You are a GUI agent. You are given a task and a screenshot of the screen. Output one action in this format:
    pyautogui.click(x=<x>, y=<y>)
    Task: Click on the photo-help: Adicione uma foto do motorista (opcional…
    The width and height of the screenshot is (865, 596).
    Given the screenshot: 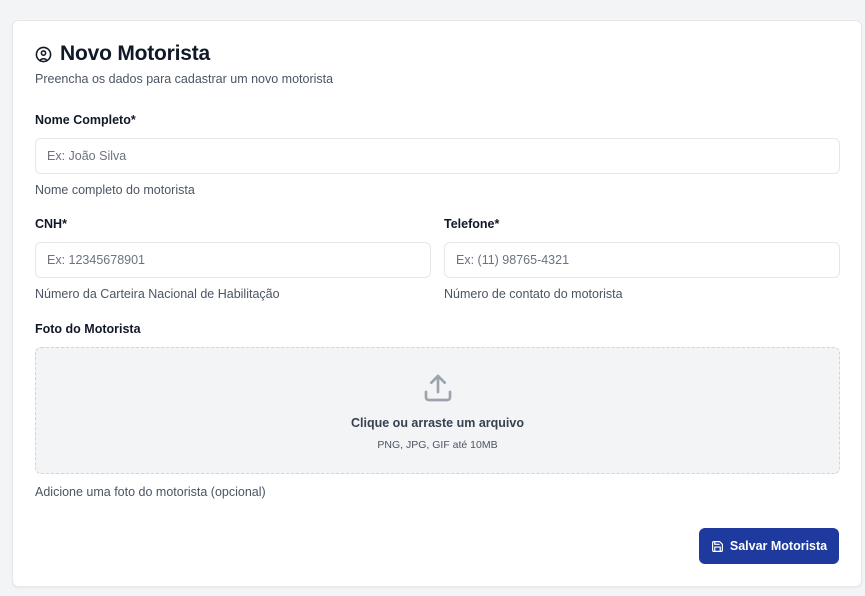 What is the action you would take?
    pyautogui.click(x=150, y=492)
    